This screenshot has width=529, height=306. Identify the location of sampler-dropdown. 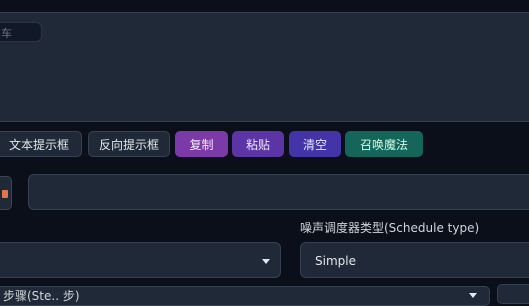
(140, 260).